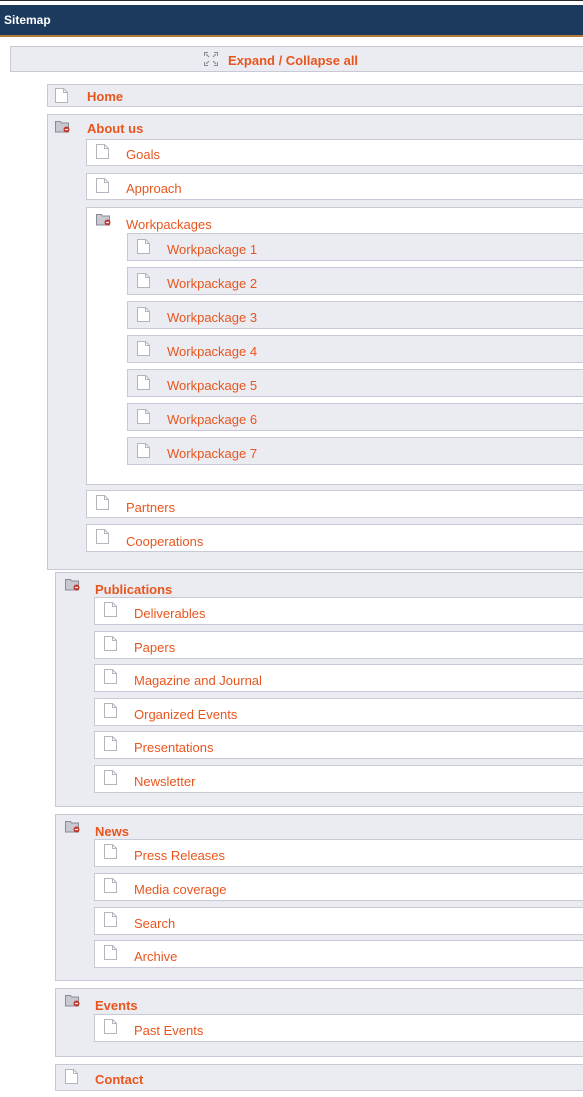 Image resolution: width=583 pixels, height=1097 pixels. I want to click on sitemap-link-presentations: Presentations, so click(174, 747).